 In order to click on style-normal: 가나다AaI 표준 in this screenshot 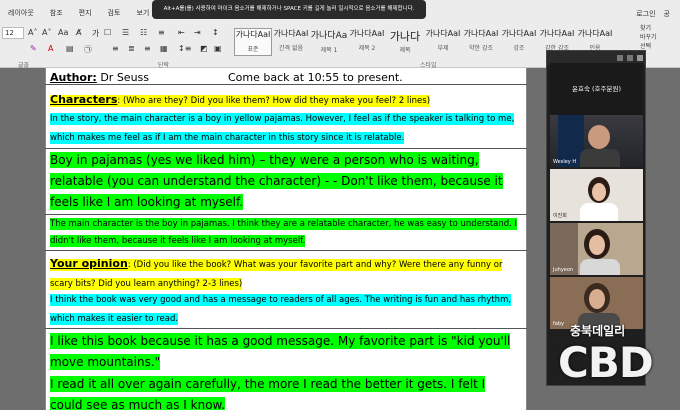, I will do `click(253, 42)`.